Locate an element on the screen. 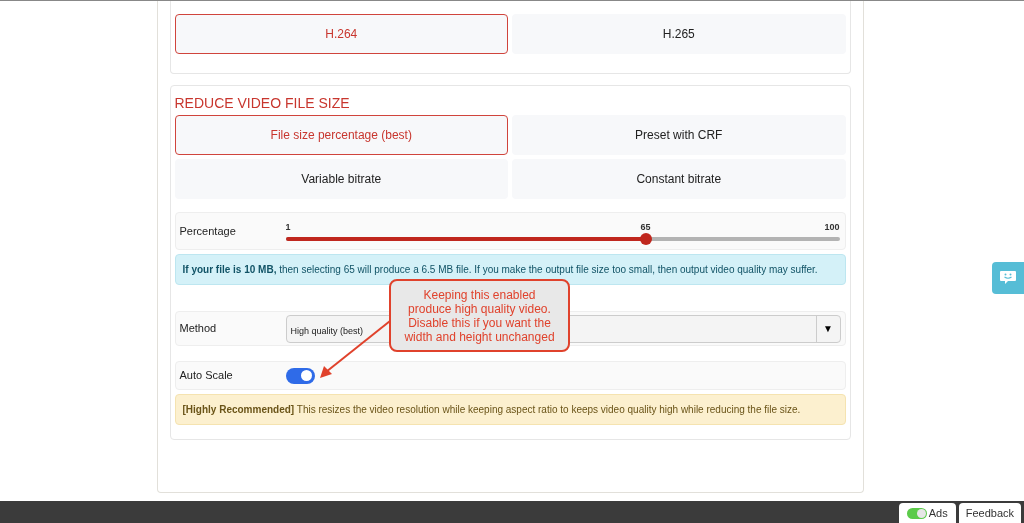  auto-scale-label: Auto Scale is located at coordinates (206, 376).